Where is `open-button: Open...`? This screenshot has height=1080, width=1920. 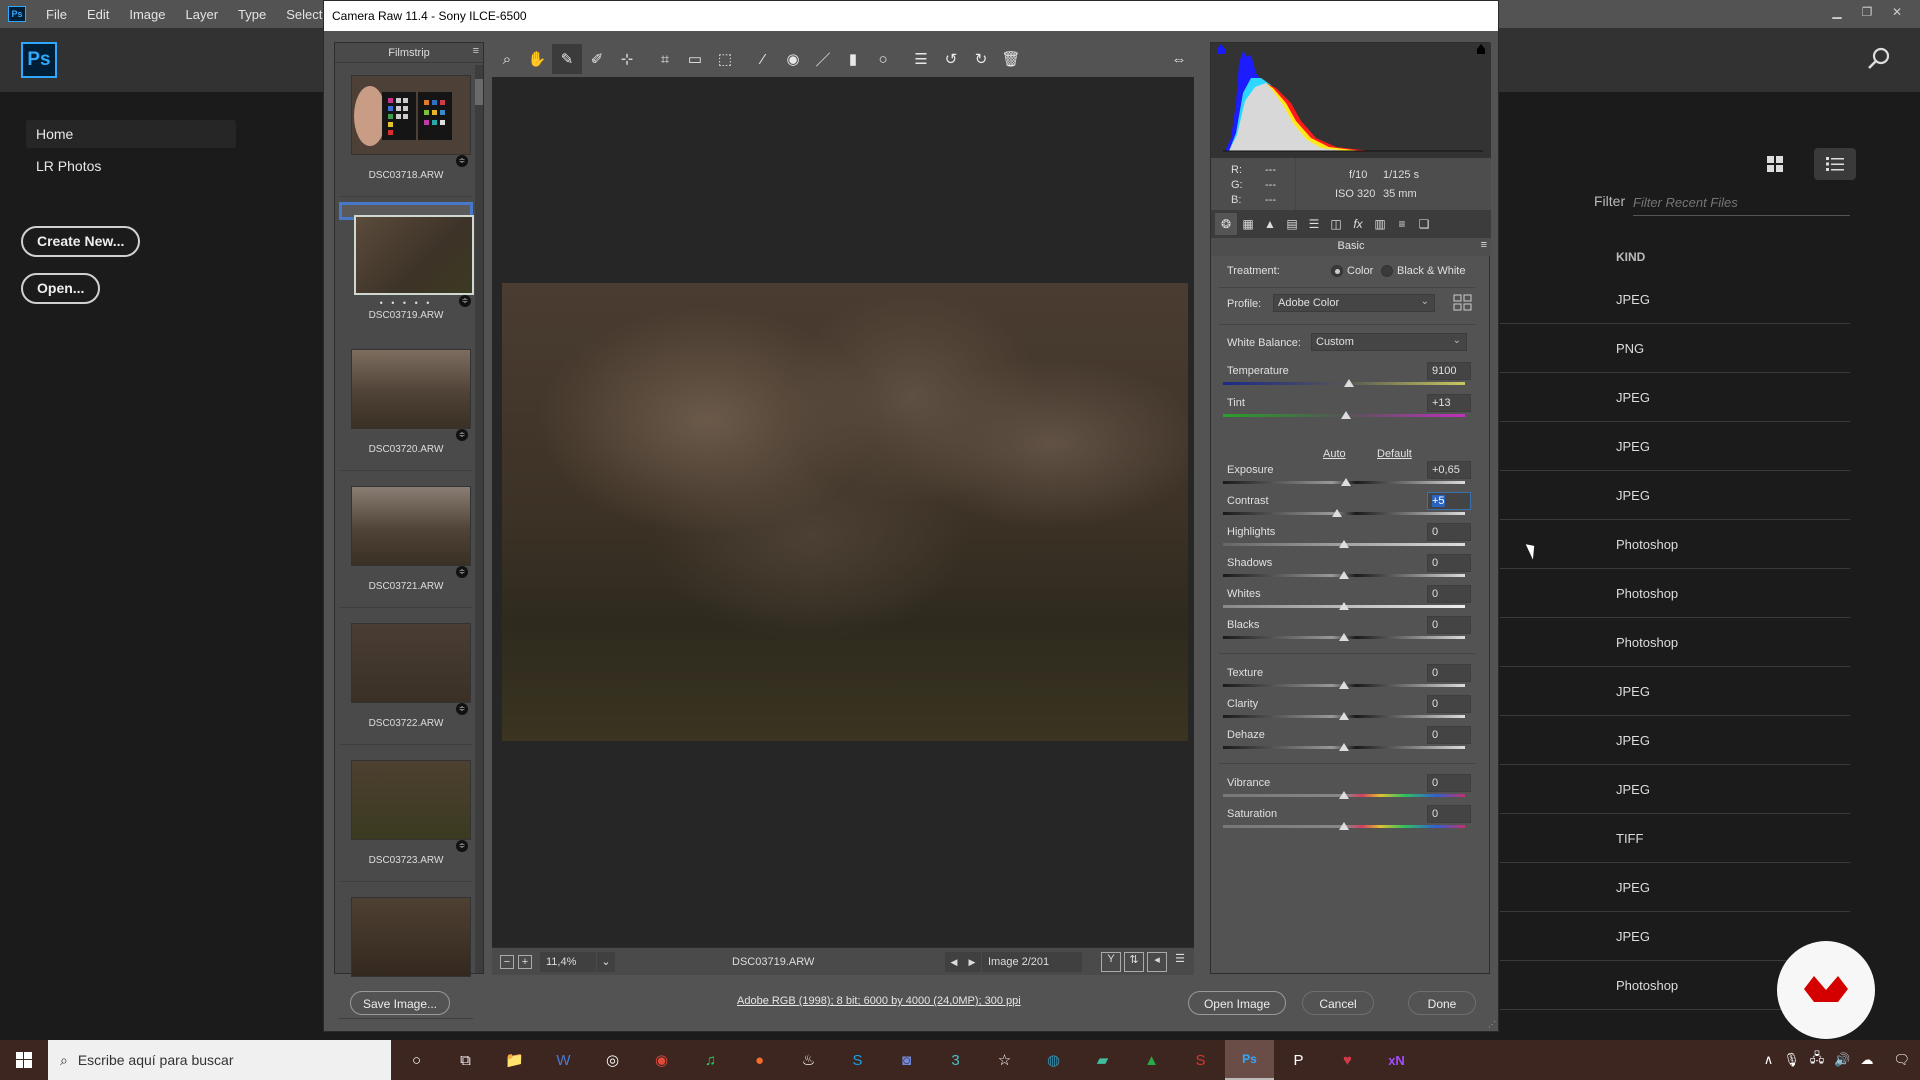 open-button: Open... is located at coordinates (61, 288).